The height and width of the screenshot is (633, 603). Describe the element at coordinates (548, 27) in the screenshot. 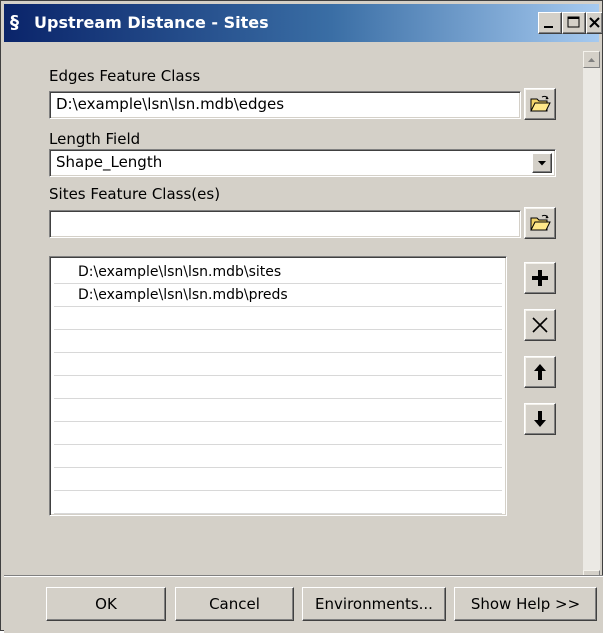

I see `minimize-icon` at that location.